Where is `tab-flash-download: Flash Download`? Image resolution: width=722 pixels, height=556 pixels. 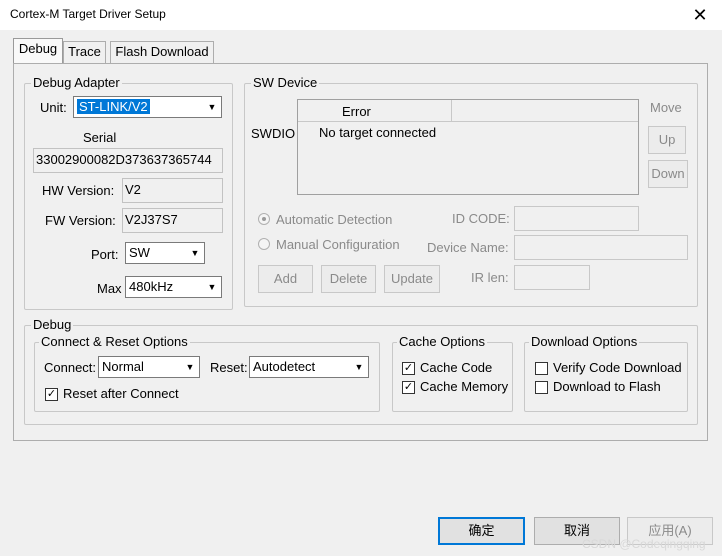 tab-flash-download: Flash Download is located at coordinates (162, 52).